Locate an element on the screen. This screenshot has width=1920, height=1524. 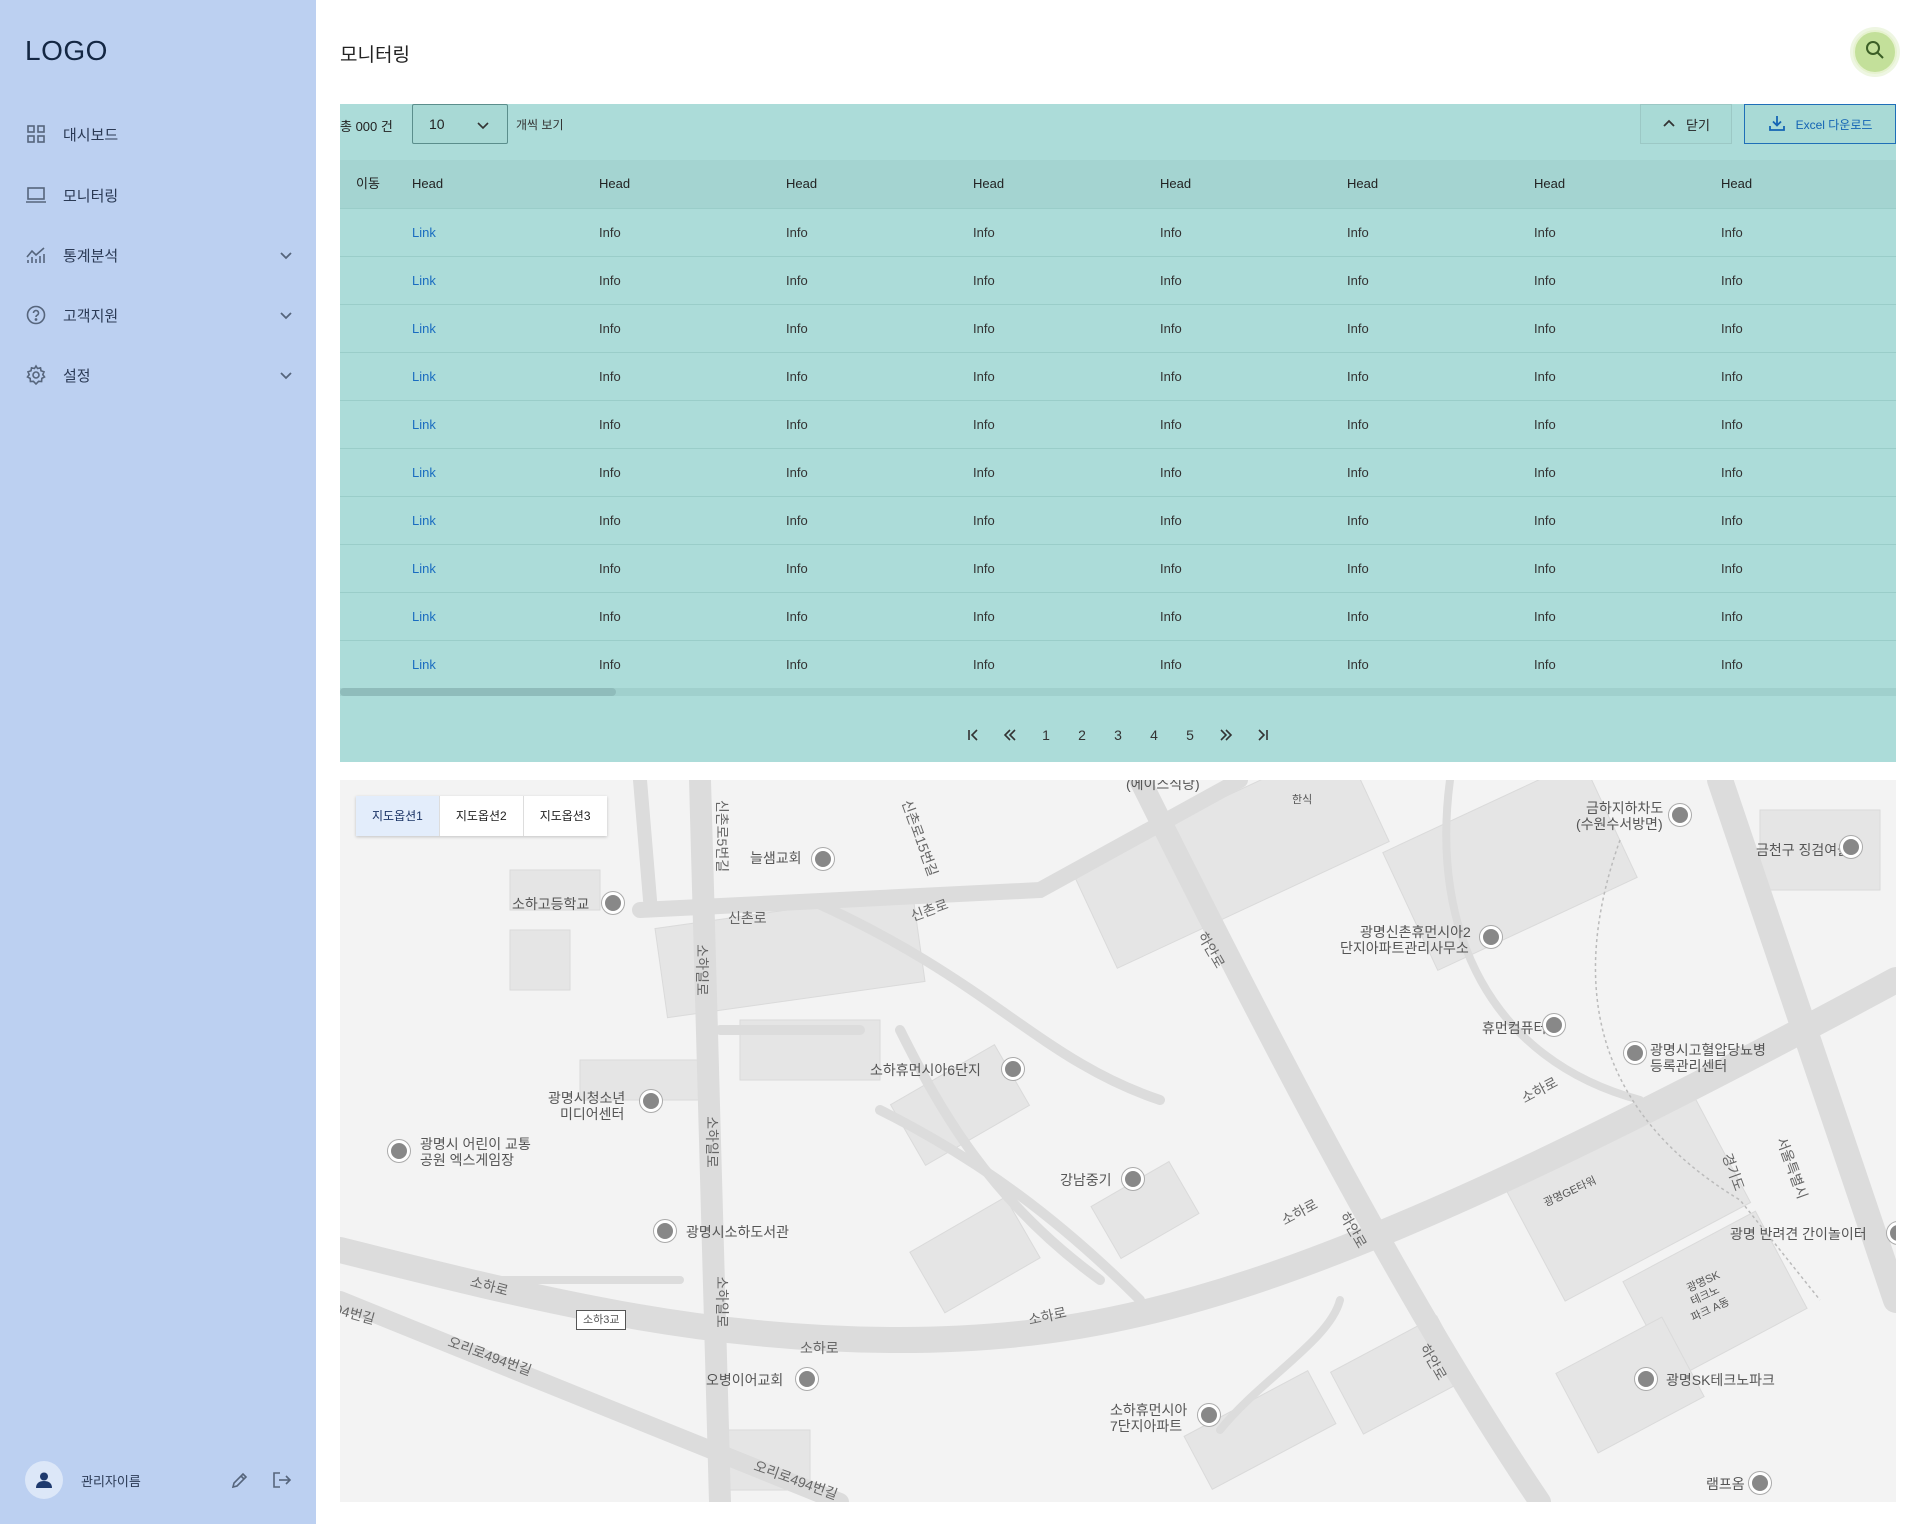
horizontal-scrollbar is located at coordinates (1118, 692).